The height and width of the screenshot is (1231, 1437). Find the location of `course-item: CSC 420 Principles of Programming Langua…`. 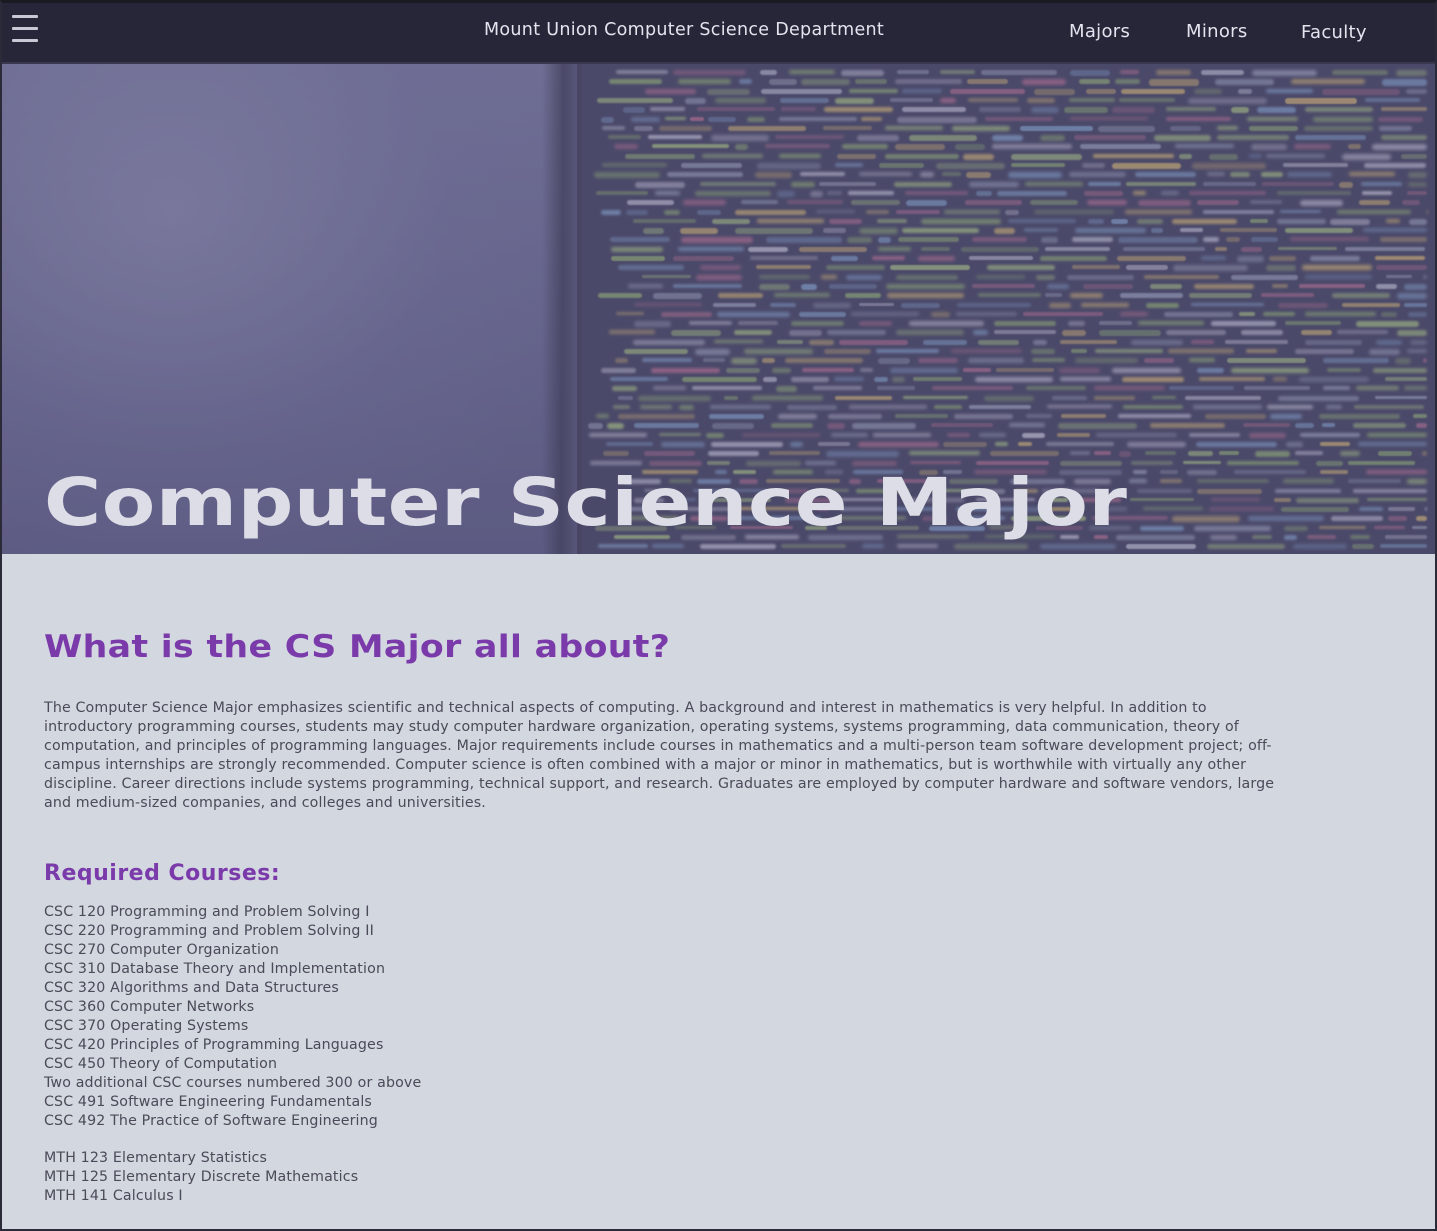

course-item: CSC 420 Principles of Programming Langua… is located at coordinates (214, 1045).